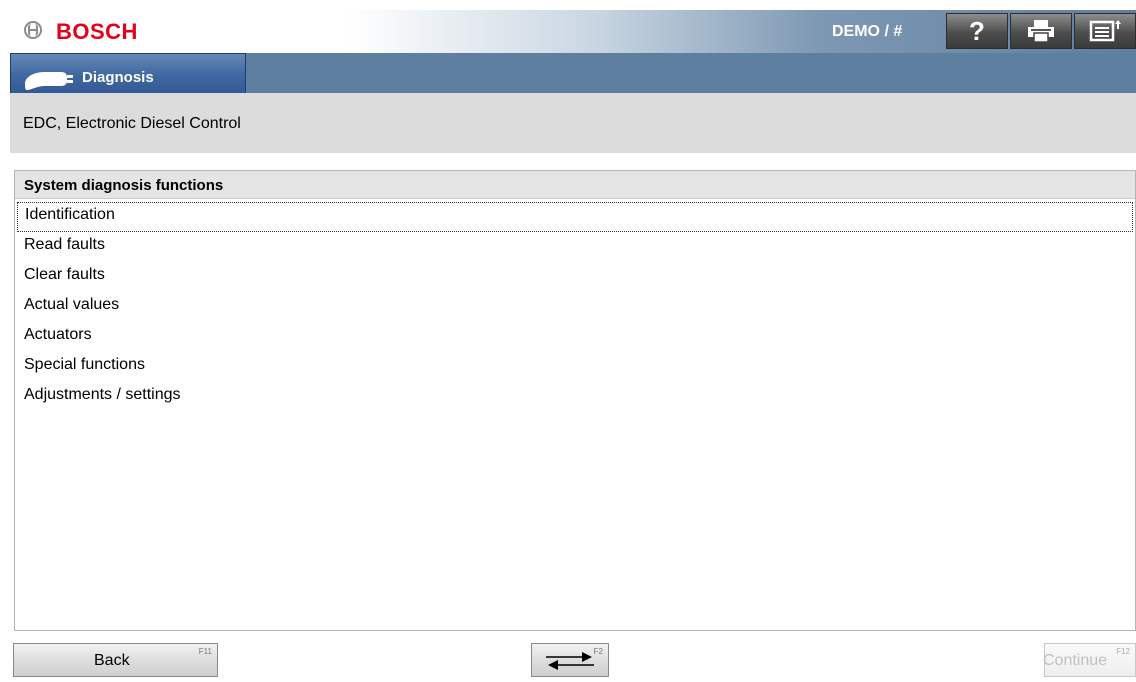 This screenshot has width=1136, height=682. I want to click on print-button, so click(1041, 31).